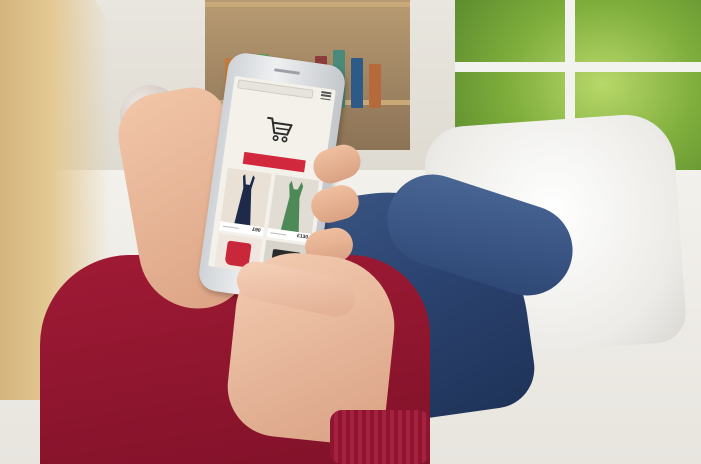 Image resolution: width=701 pixels, height=464 pixels. I want to click on cart-icon, so click(278, 130).